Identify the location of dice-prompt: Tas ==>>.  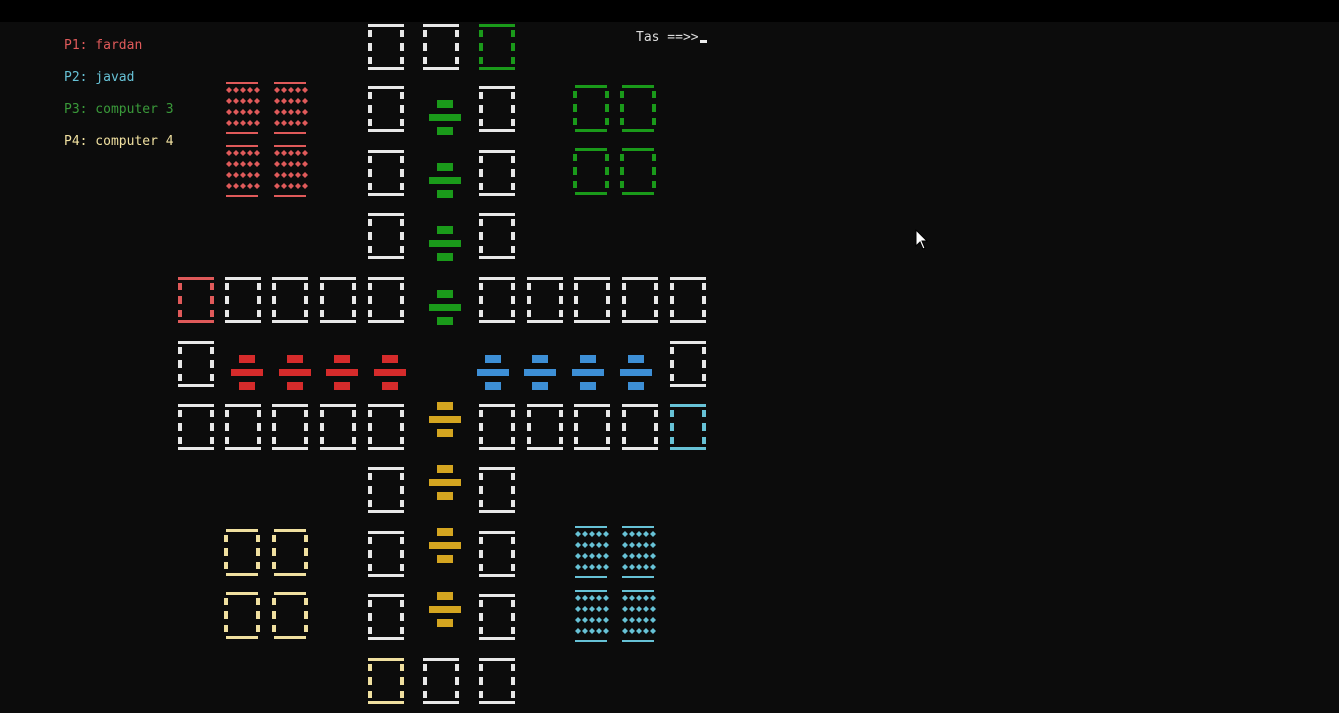
(671, 37).